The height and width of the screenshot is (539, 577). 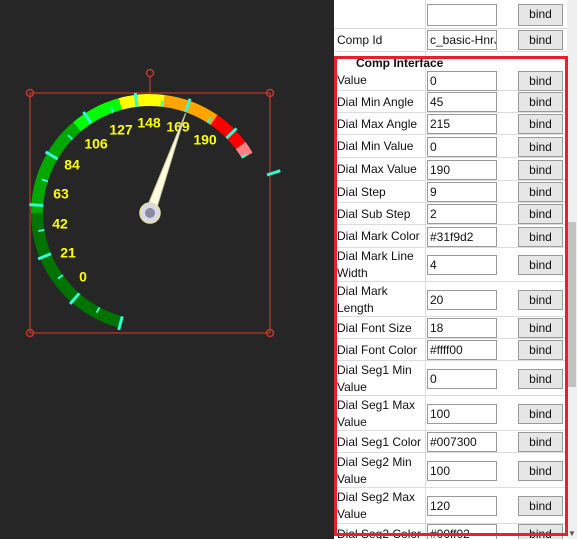 I want to click on property-row: Dial Seg2 Max Value 120 bind, so click(x=455, y=506).